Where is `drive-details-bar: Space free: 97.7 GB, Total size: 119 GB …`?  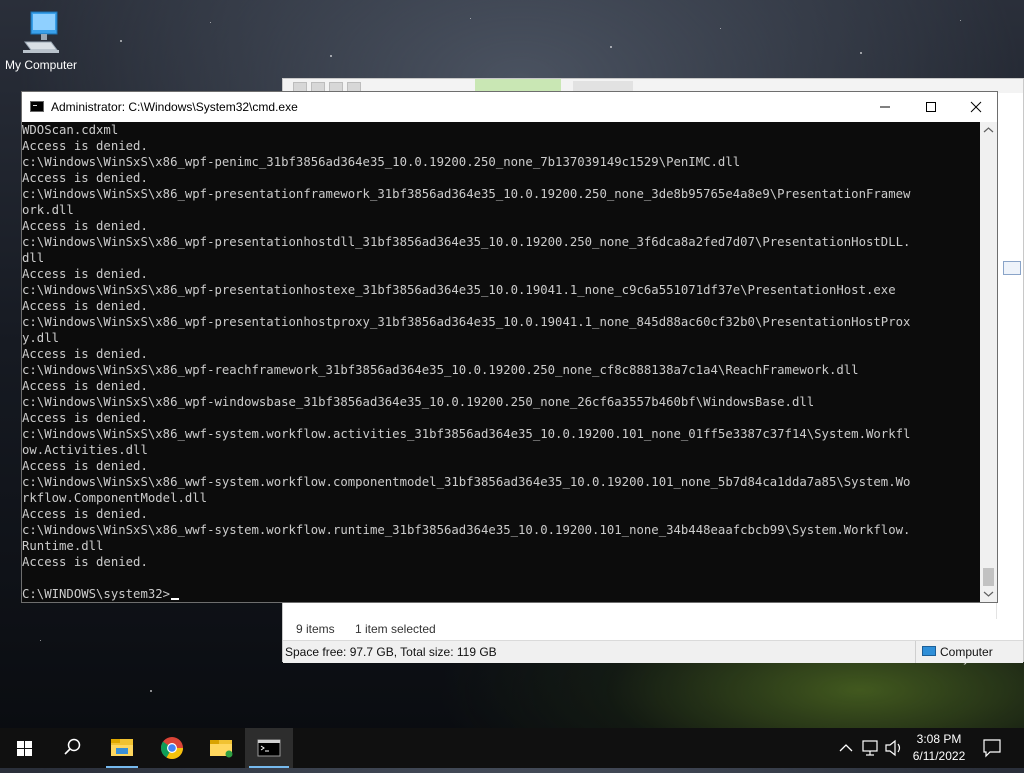
drive-details-bar: Space free: 97.7 GB, Total size: 119 GB … is located at coordinates (653, 651).